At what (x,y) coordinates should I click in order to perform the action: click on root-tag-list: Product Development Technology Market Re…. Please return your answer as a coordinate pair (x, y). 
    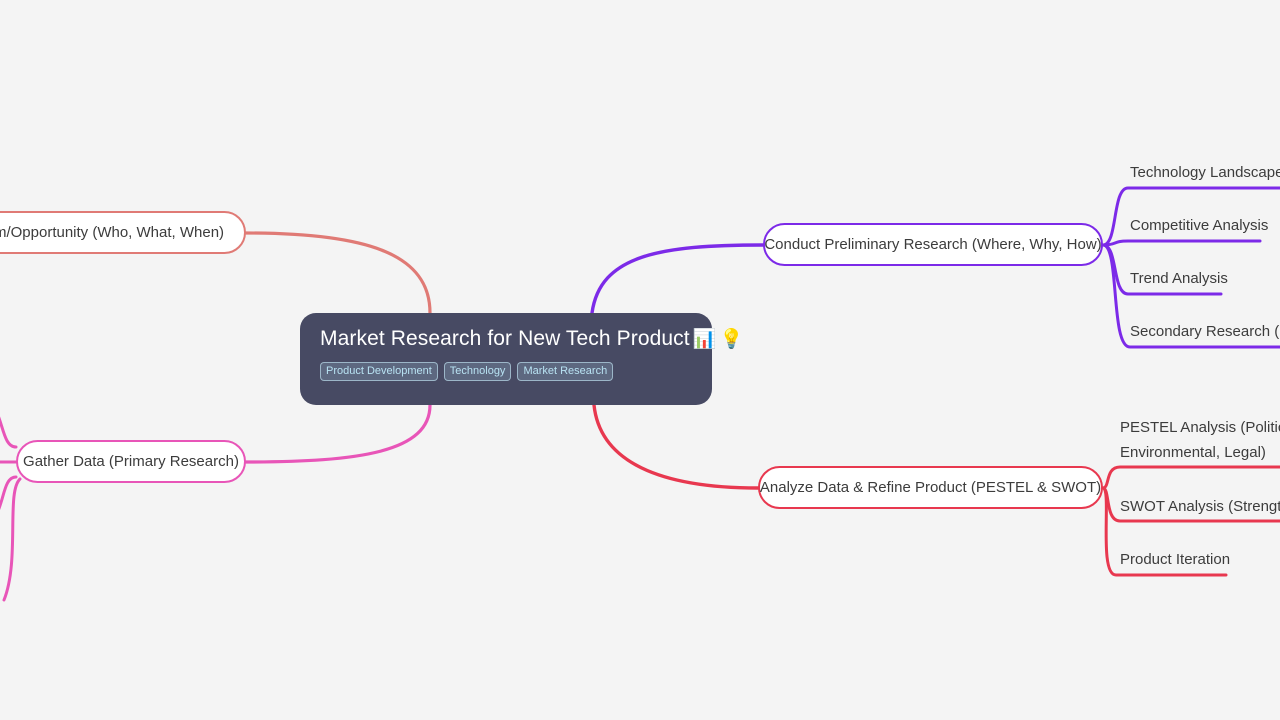
    Looking at the image, I should click on (506, 371).